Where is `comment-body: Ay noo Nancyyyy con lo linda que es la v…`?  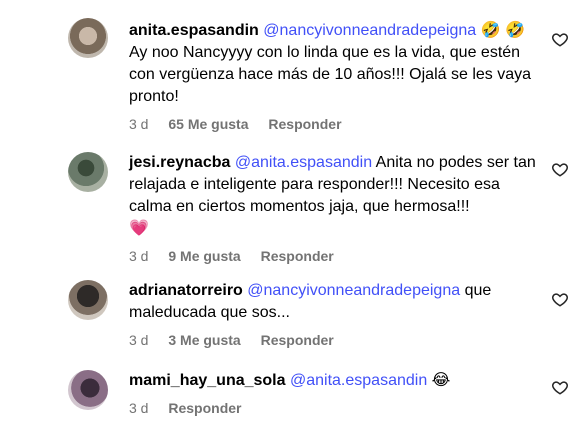 comment-body: Ay noo Nancyyyy con lo linda que es la v… is located at coordinates (330, 74).